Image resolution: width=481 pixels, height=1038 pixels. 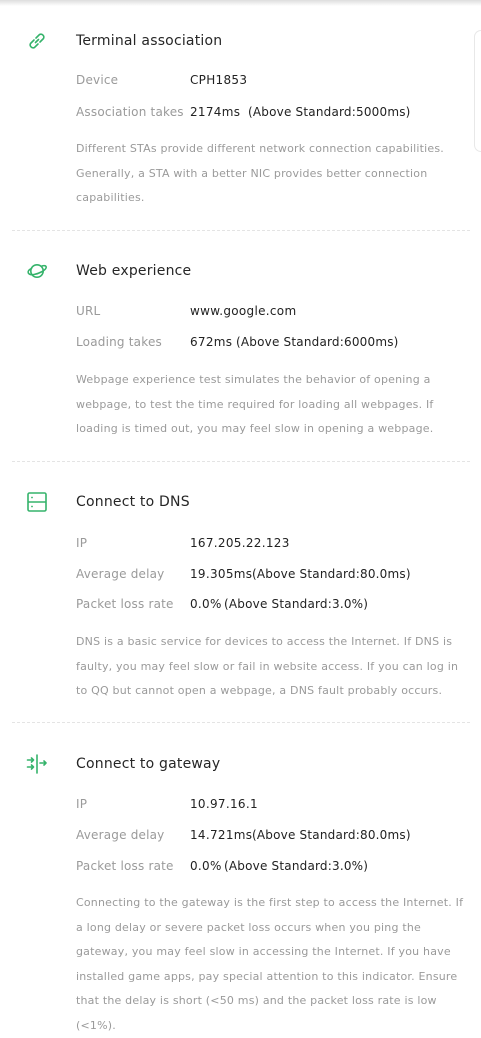 What do you see at coordinates (37, 764) in the screenshot?
I see `gateway-arrows-icon` at bounding box center [37, 764].